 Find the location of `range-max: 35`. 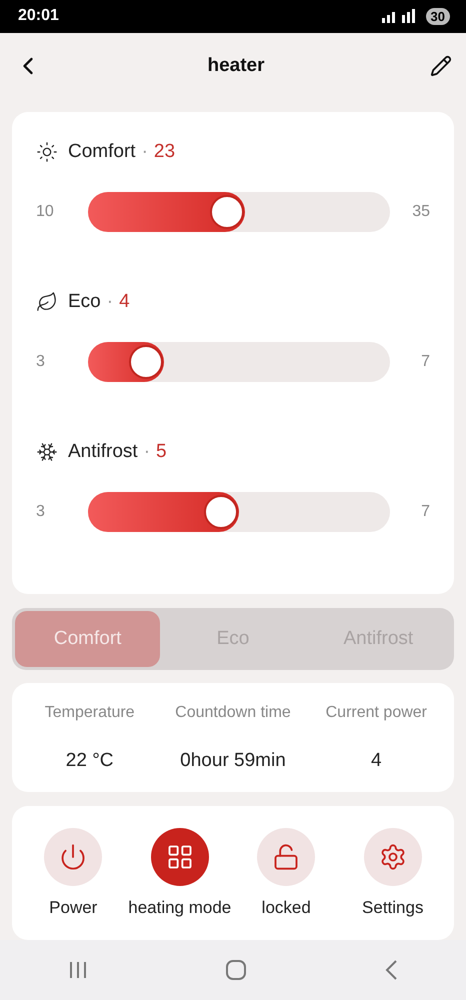

range-max: 35 is located at coordinates (420, 212).